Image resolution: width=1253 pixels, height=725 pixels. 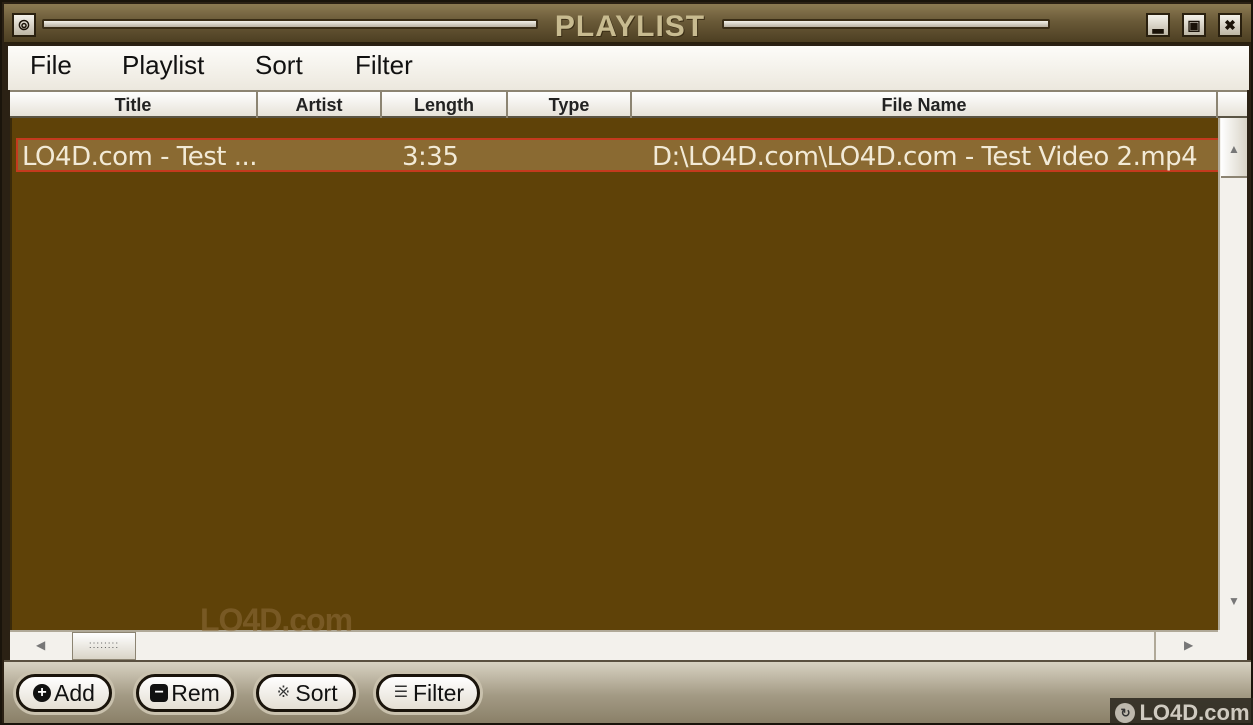 What do you see at coordinates (195, 692) in the screenshot?
I see `remove-button-label: Rem` at bounding box center [195, 692].